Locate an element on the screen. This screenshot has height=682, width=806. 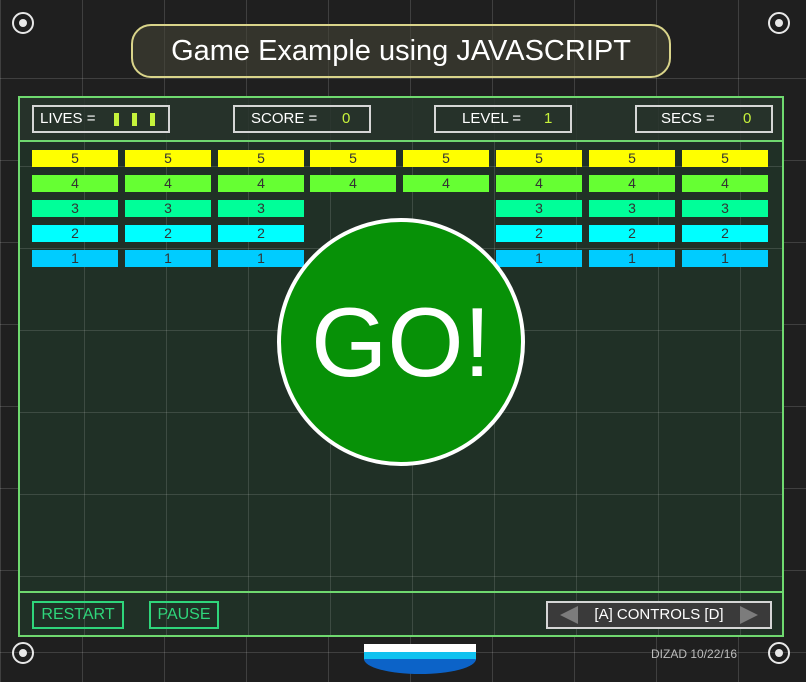
secs-box: SECS = 0 is located at coordinates (704, 119).